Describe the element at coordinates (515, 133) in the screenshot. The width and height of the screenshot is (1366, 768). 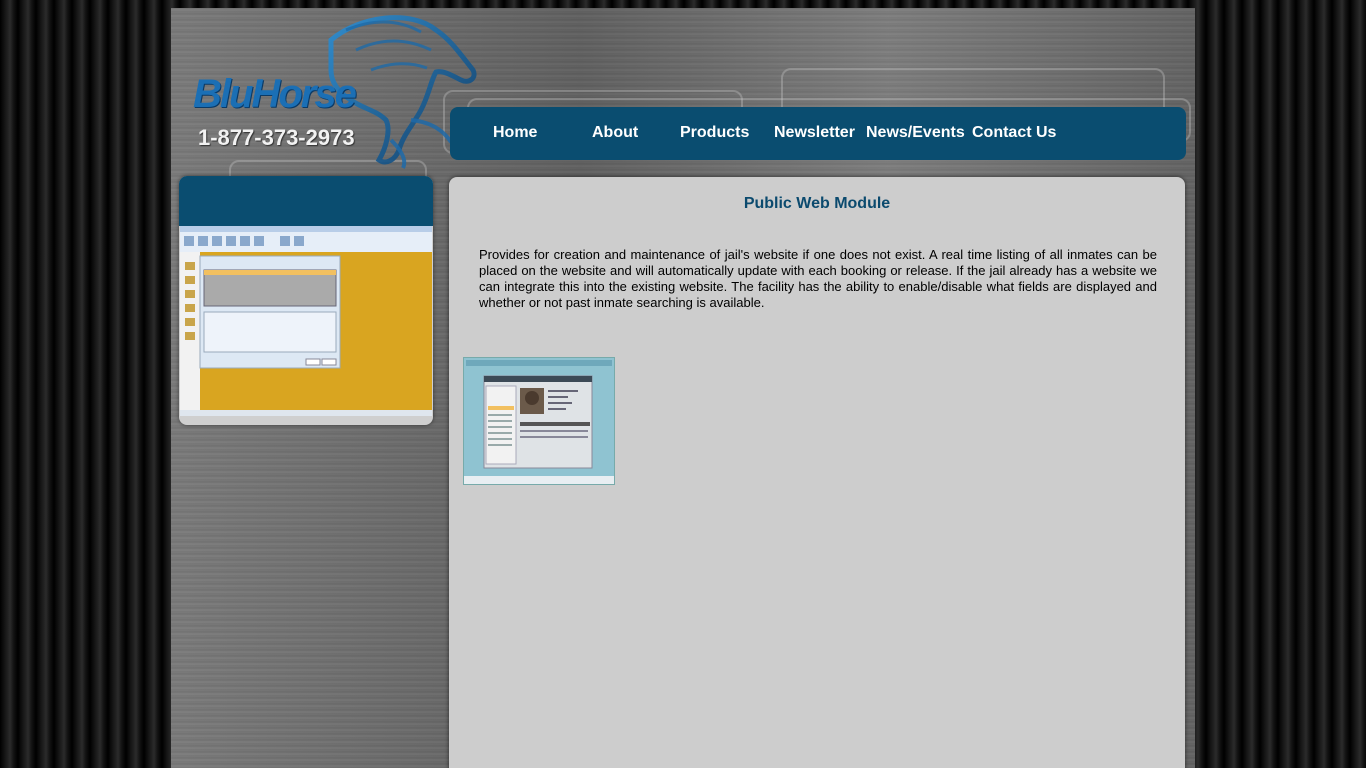
I see `nav-home: Home` at that location.